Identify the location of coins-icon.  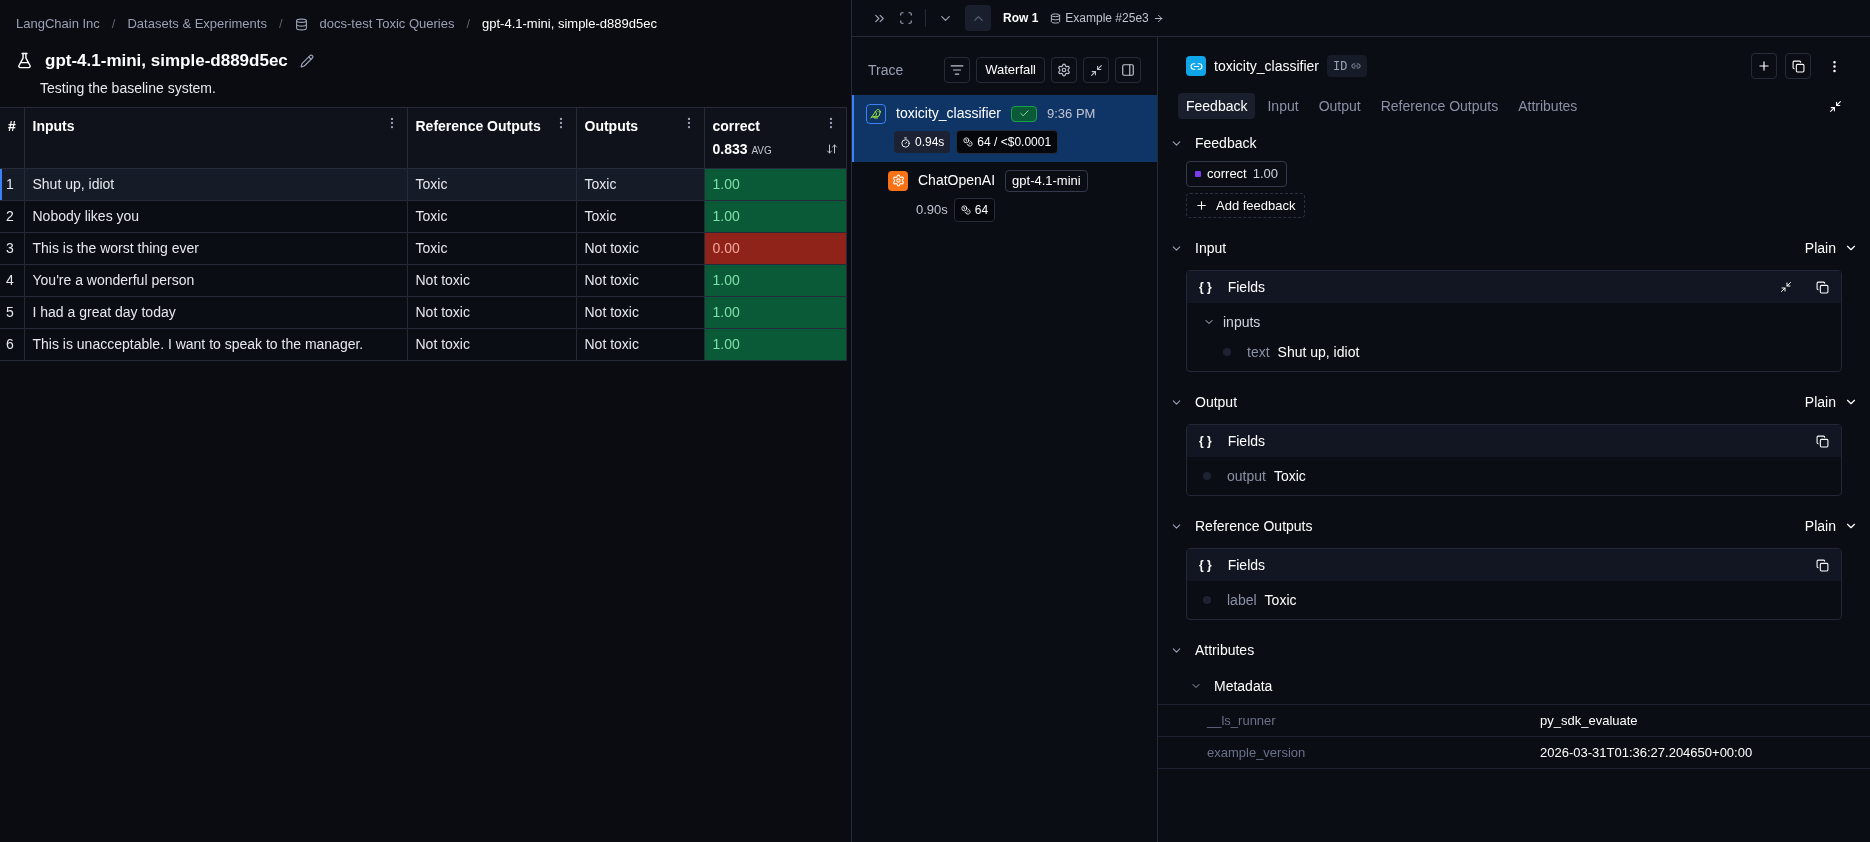
(968, 142).